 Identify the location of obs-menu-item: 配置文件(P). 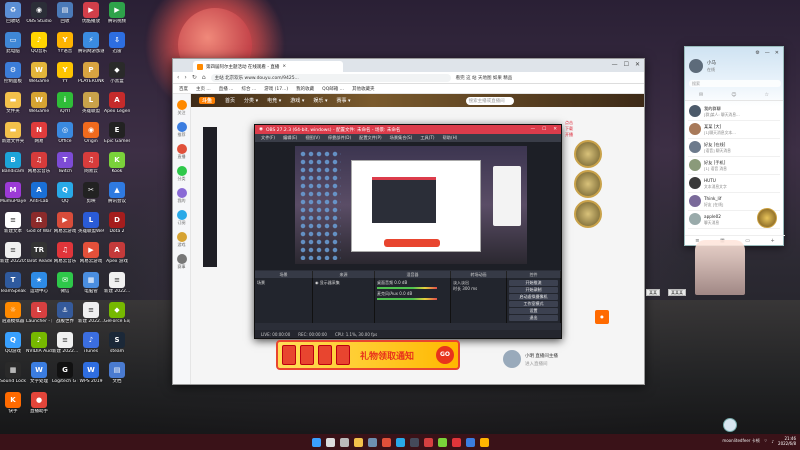
(370, 138).